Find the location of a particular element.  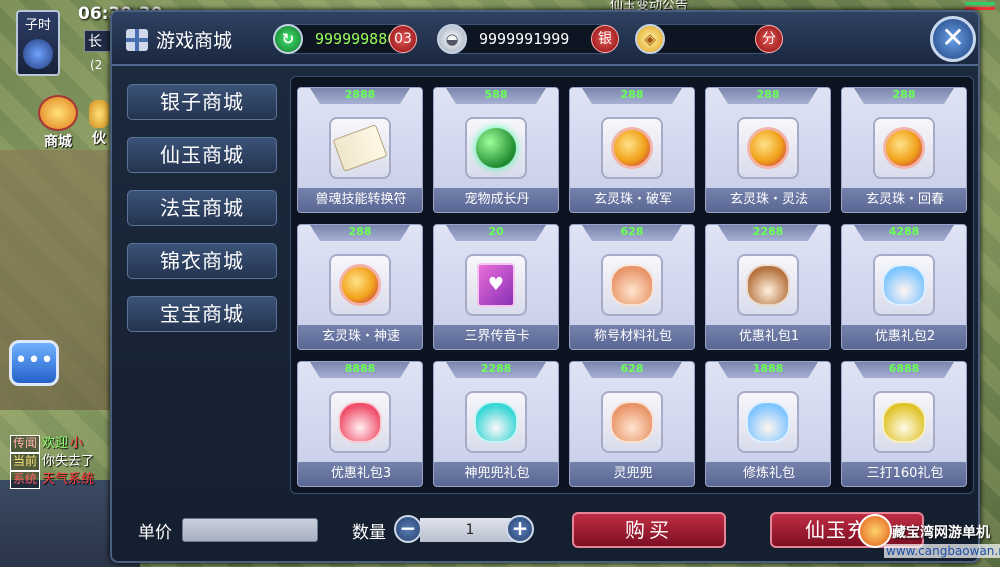

chat-log: 传闻 欢迎 小 当前 你失去了 系统 天气系统 is located at coordinates (62, 462).